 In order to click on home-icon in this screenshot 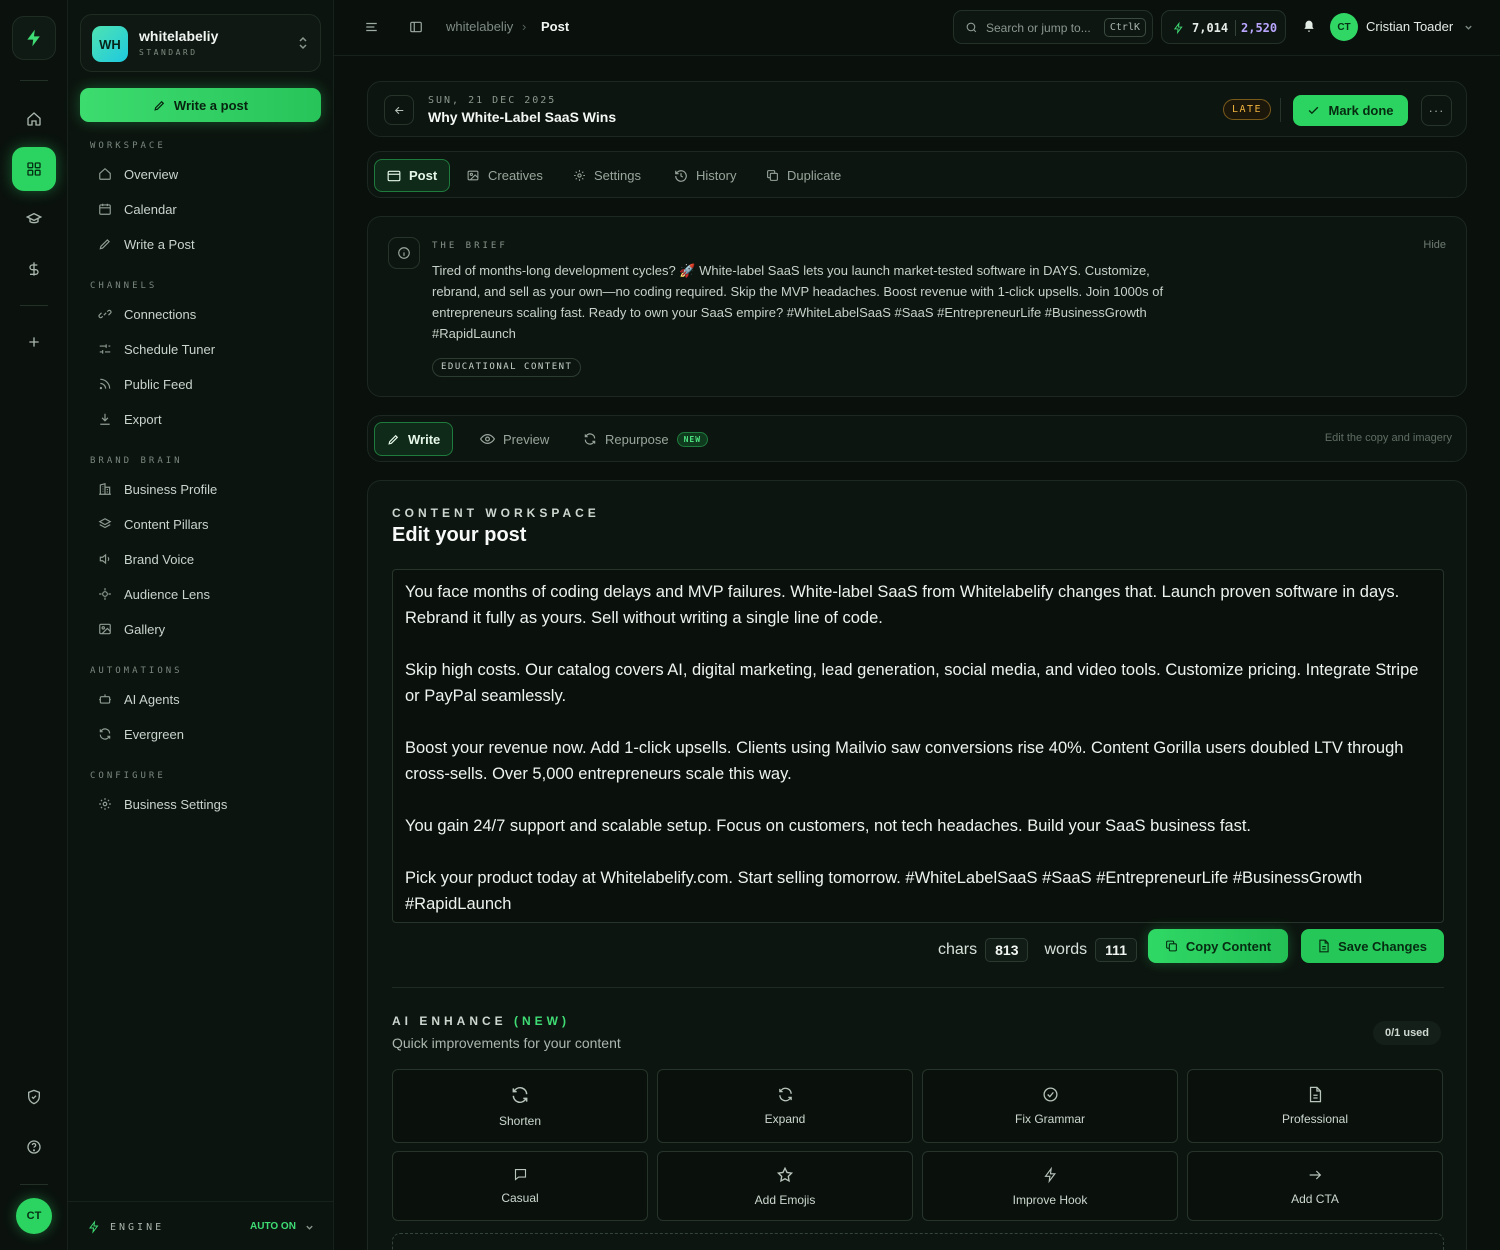, I will do `click(34, 119)`.